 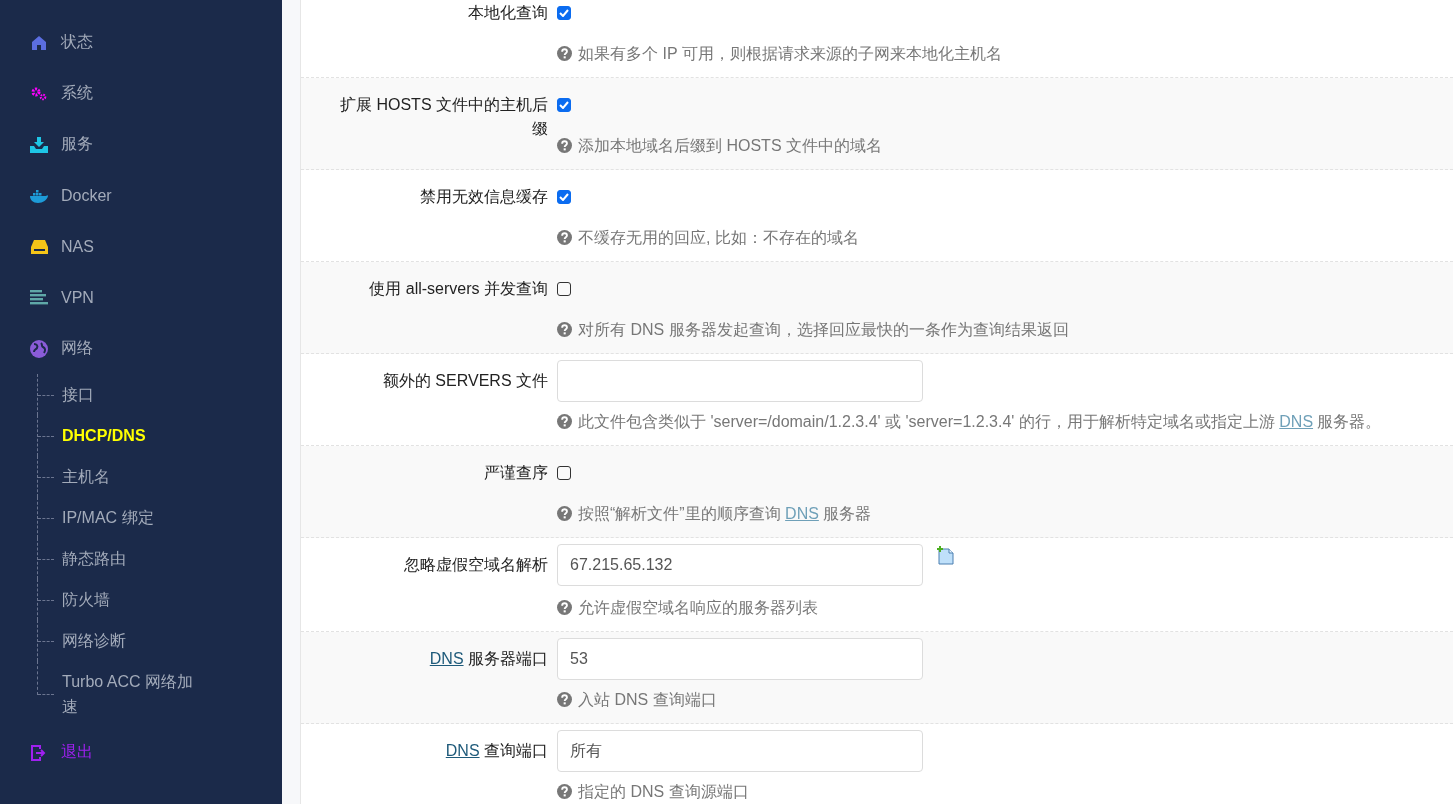 I want to click on field-label: 扩展 HOSTS 文件中的主机后缀, so click(x=444, y=116).